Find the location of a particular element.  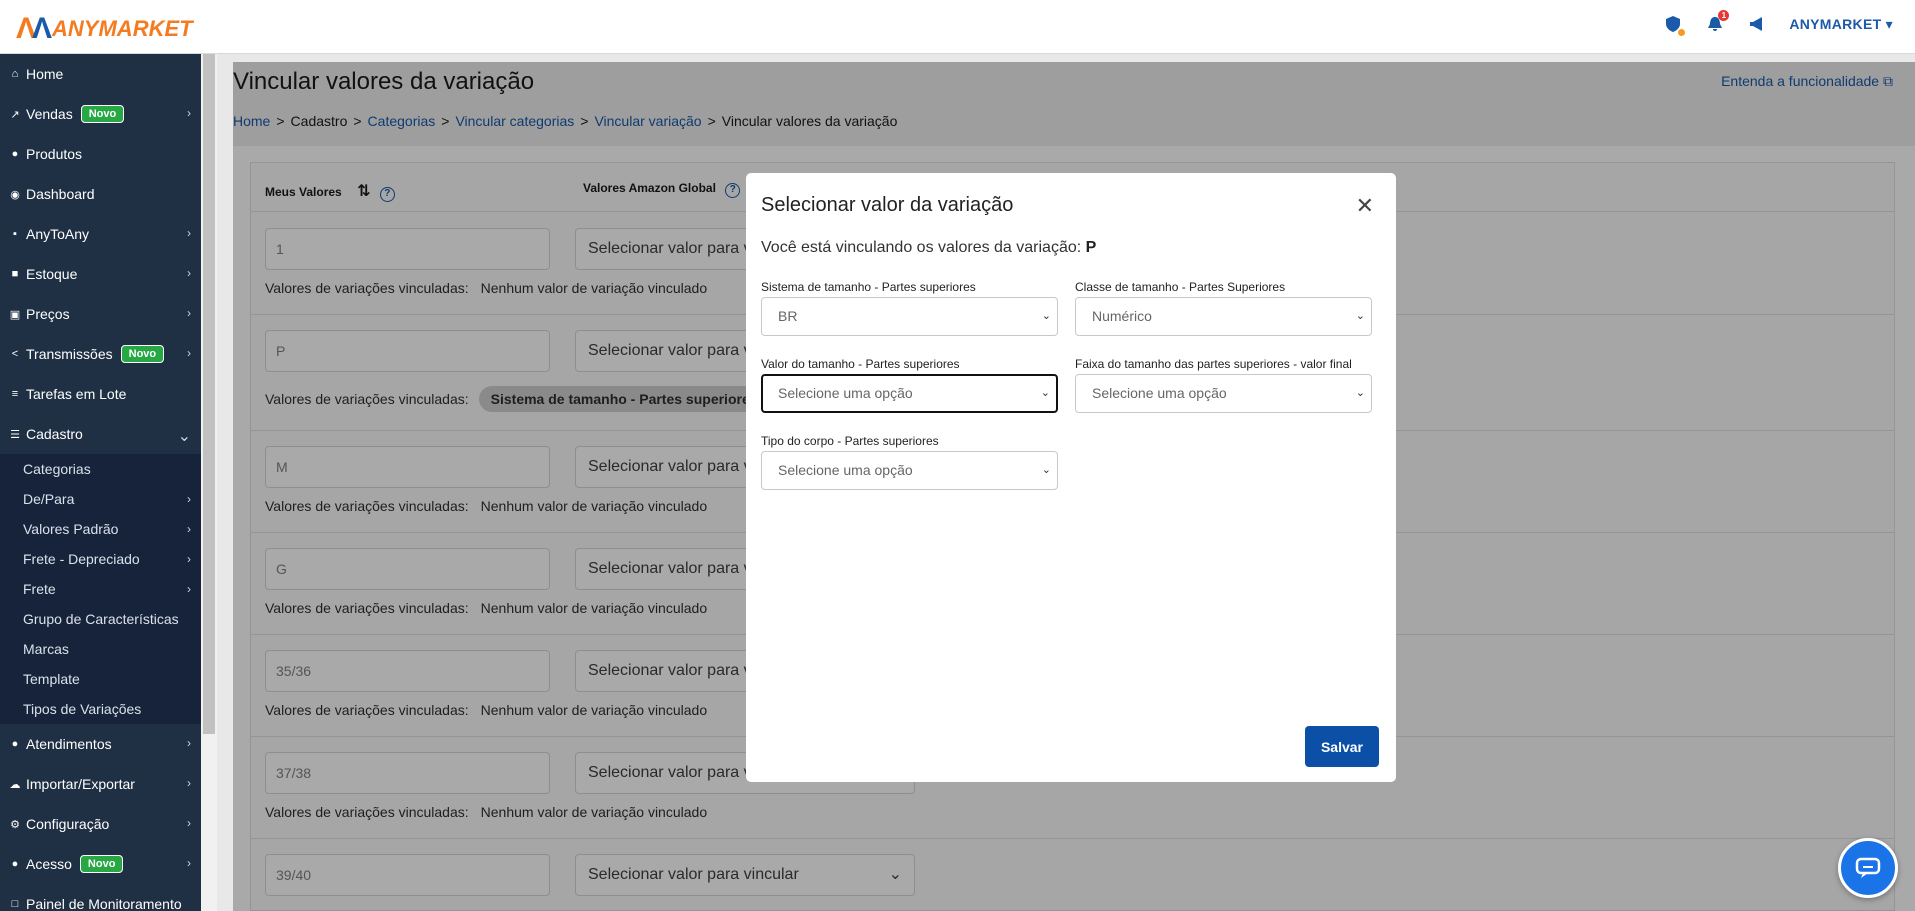

sidebar-item-pre-os: ▣ Preços › is located at coordinates (100, 314).